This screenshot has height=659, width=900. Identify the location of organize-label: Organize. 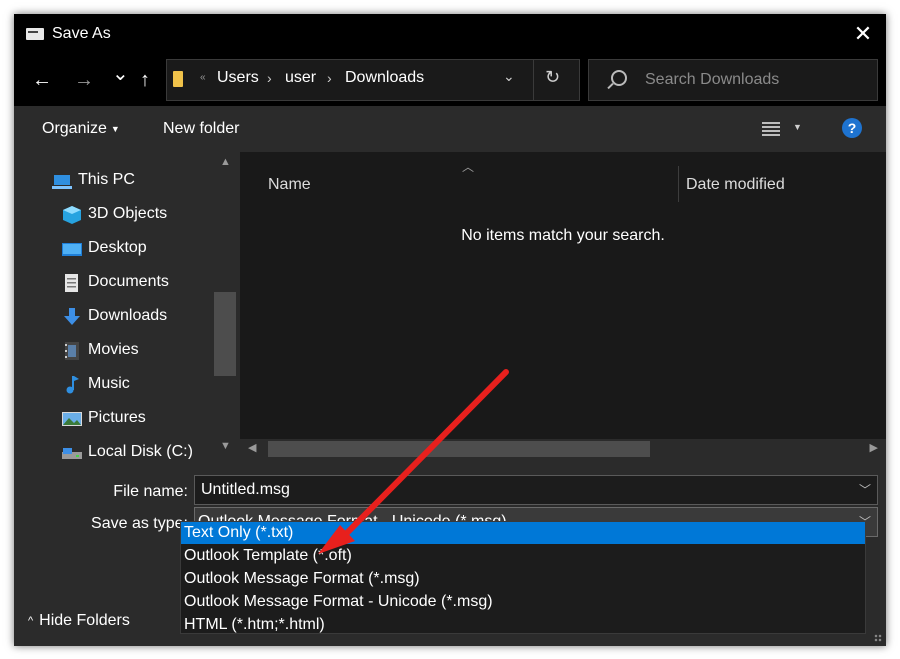
(74, 128).